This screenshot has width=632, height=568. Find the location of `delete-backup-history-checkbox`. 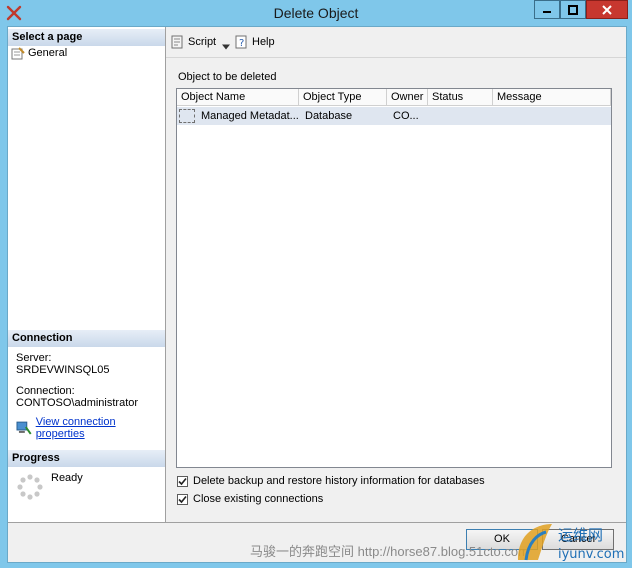

delete-backup-history-checkbox is located at coordinates (182, 481).